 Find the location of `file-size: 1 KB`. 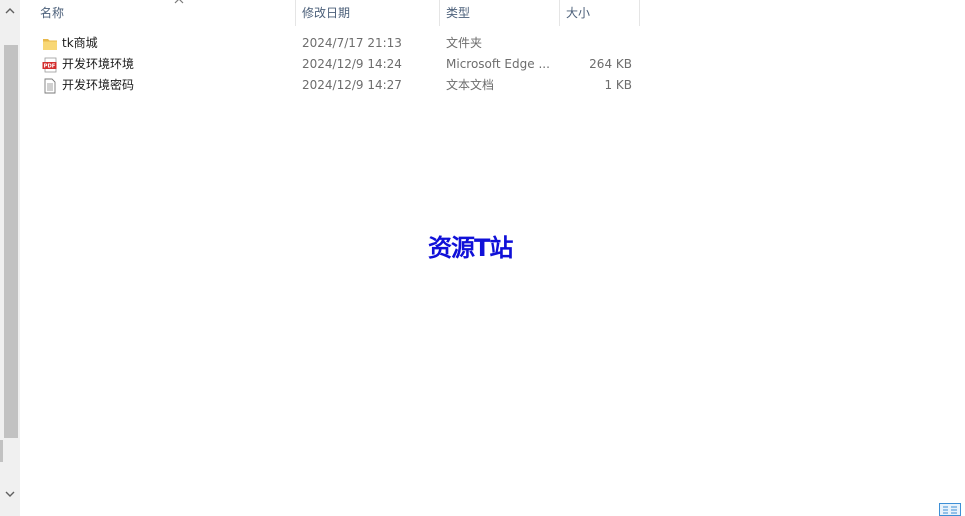

file-size: 1 KB is located at coordinates (618, 85).